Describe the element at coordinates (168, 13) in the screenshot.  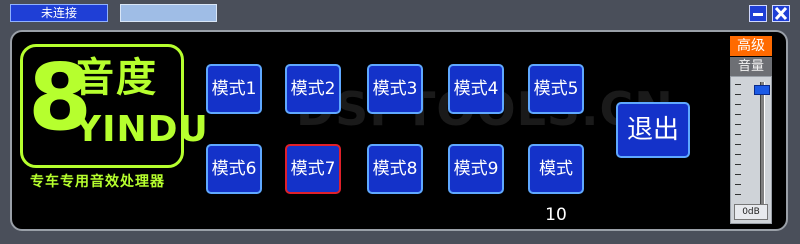
I see `device-field` at that location.